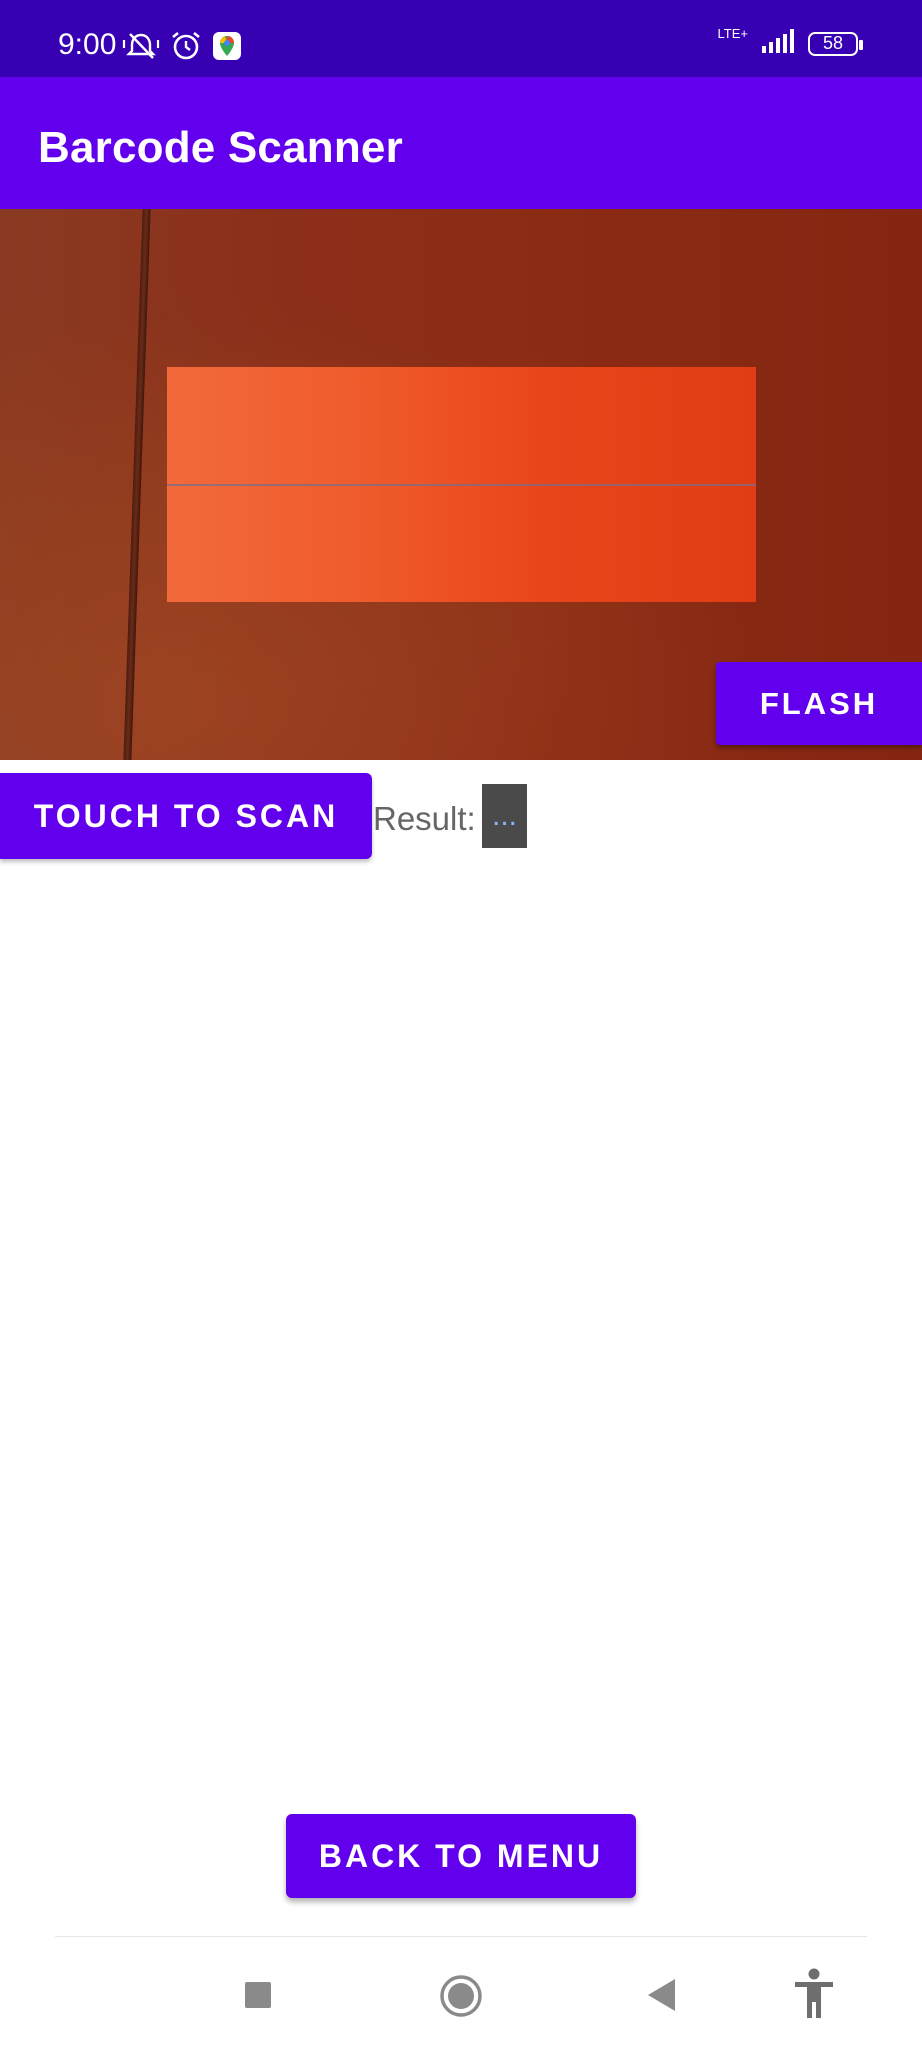 Image resolution: width=922 pixels, height=2048 pixels. What do you see at coordinates (661, 1995) in the screenshot?
I see `back-triangle-icon` at bounding box center [661, 1995].